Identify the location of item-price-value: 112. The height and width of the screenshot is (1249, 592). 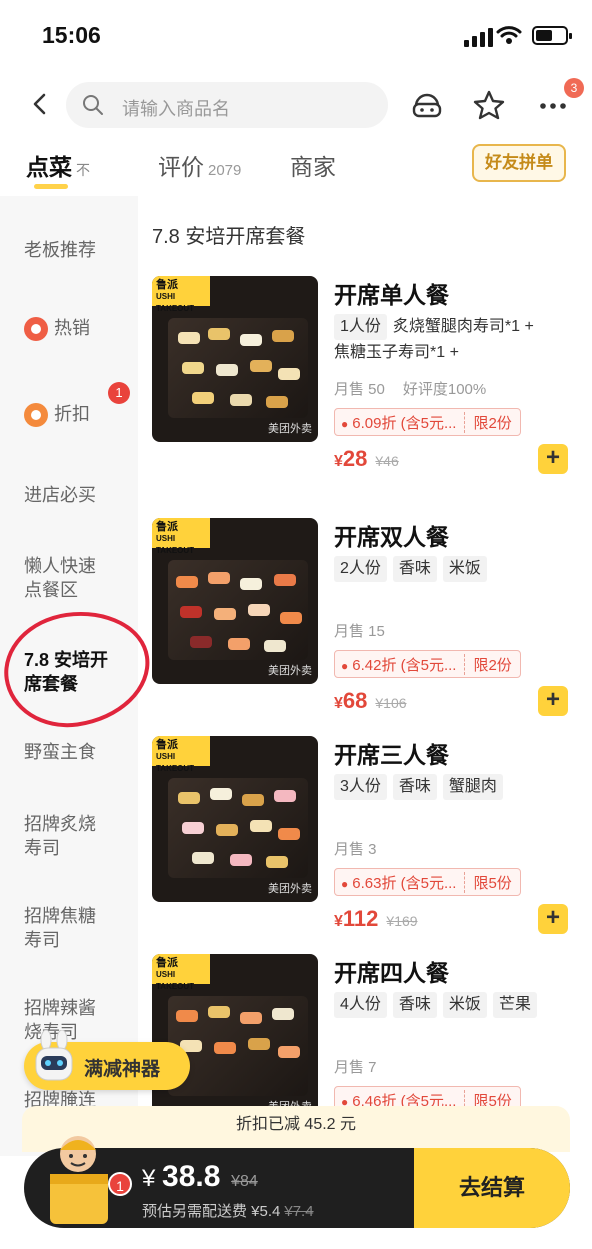
(360, 918).